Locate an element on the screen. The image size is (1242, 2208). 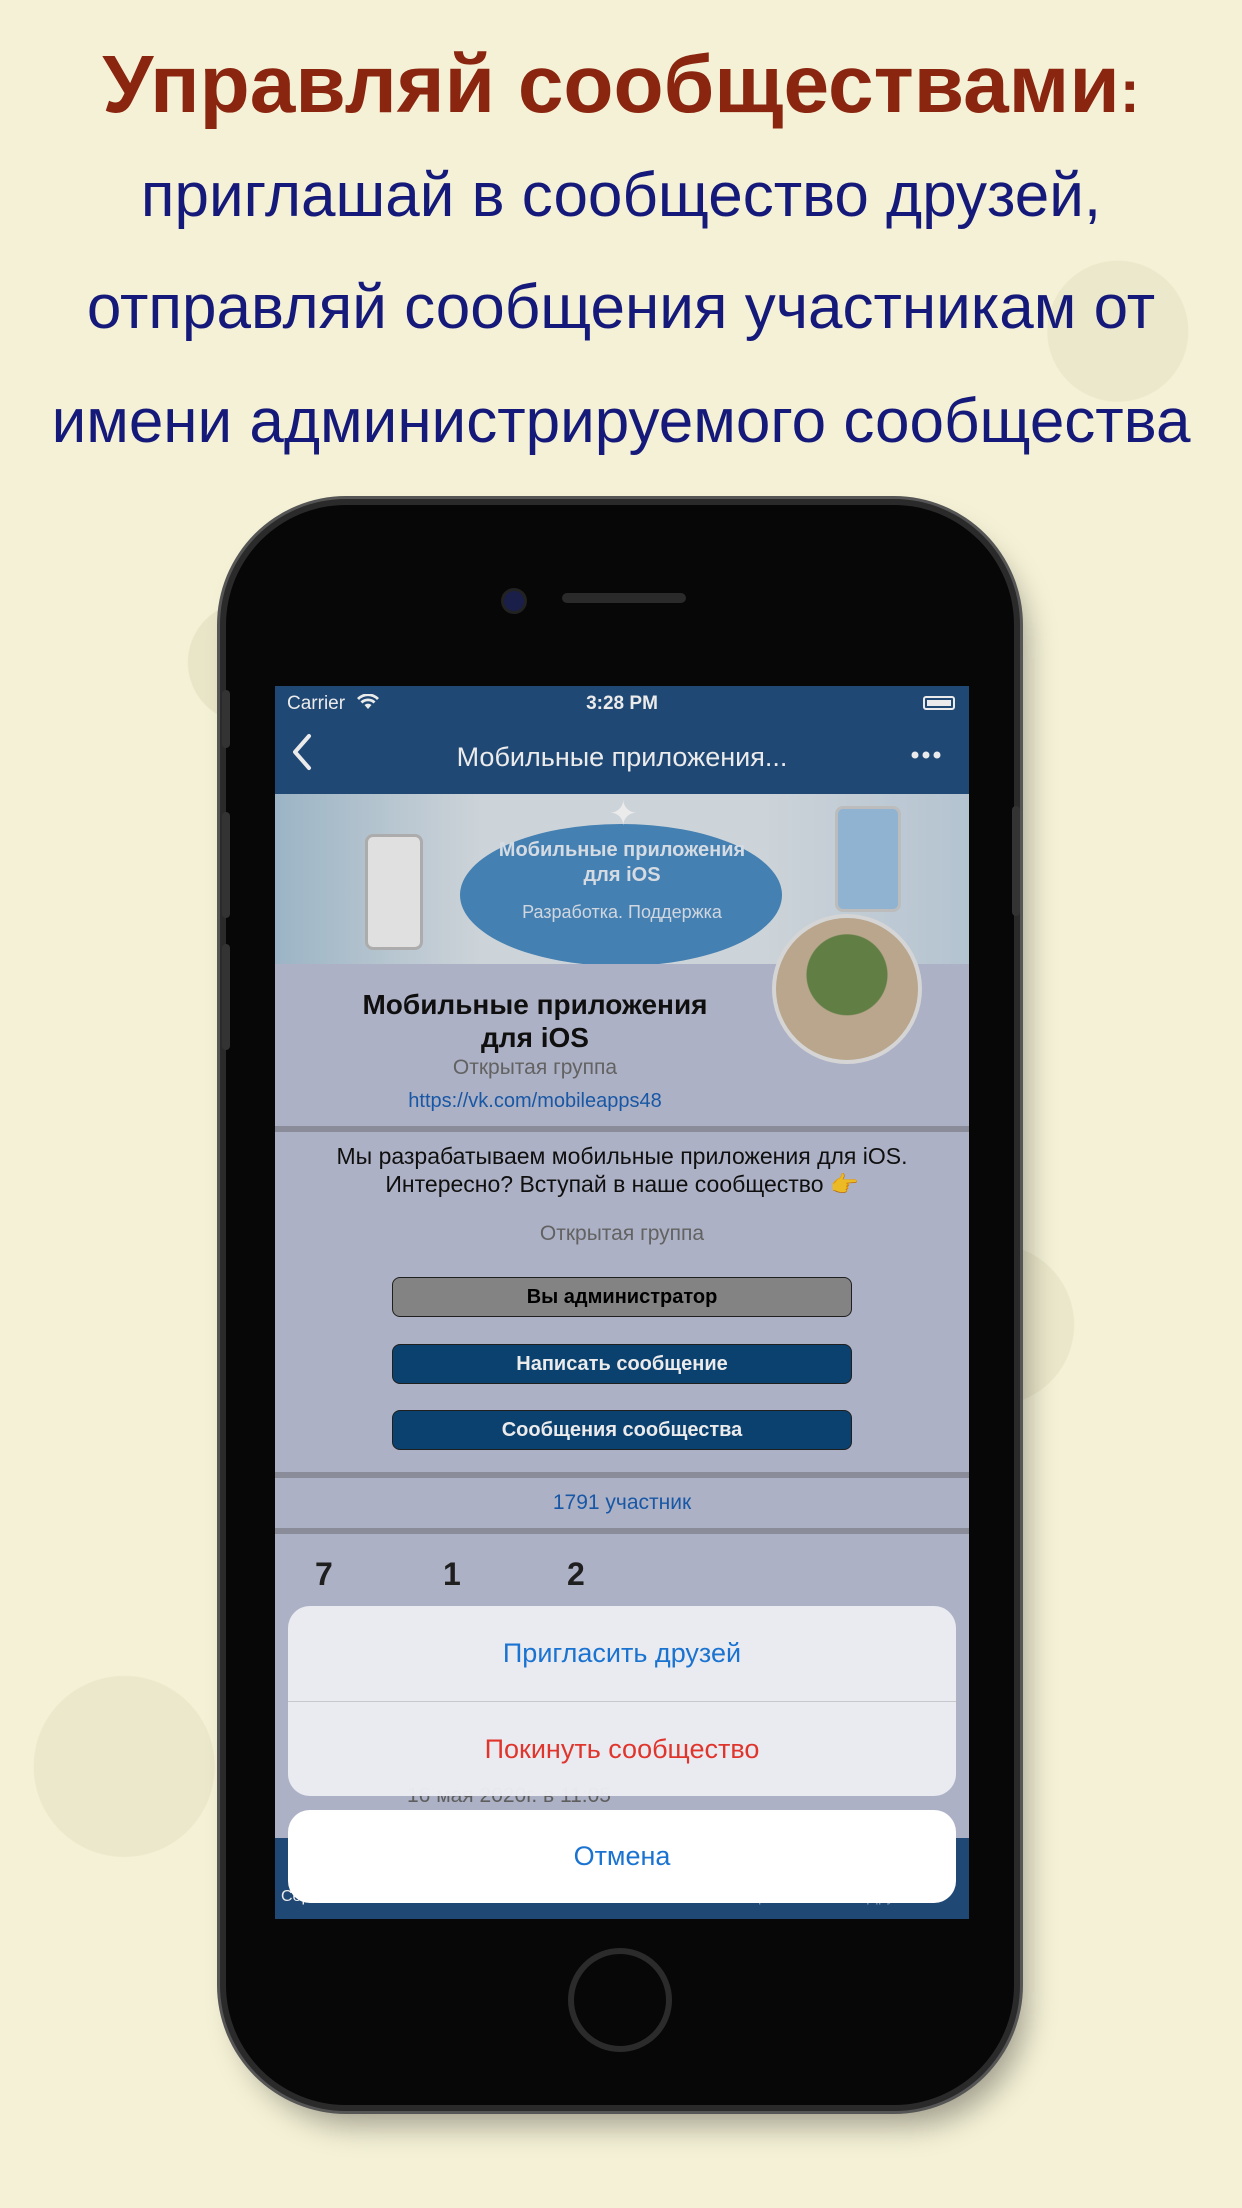
volume-up-button is located at coordinates (226, 865).